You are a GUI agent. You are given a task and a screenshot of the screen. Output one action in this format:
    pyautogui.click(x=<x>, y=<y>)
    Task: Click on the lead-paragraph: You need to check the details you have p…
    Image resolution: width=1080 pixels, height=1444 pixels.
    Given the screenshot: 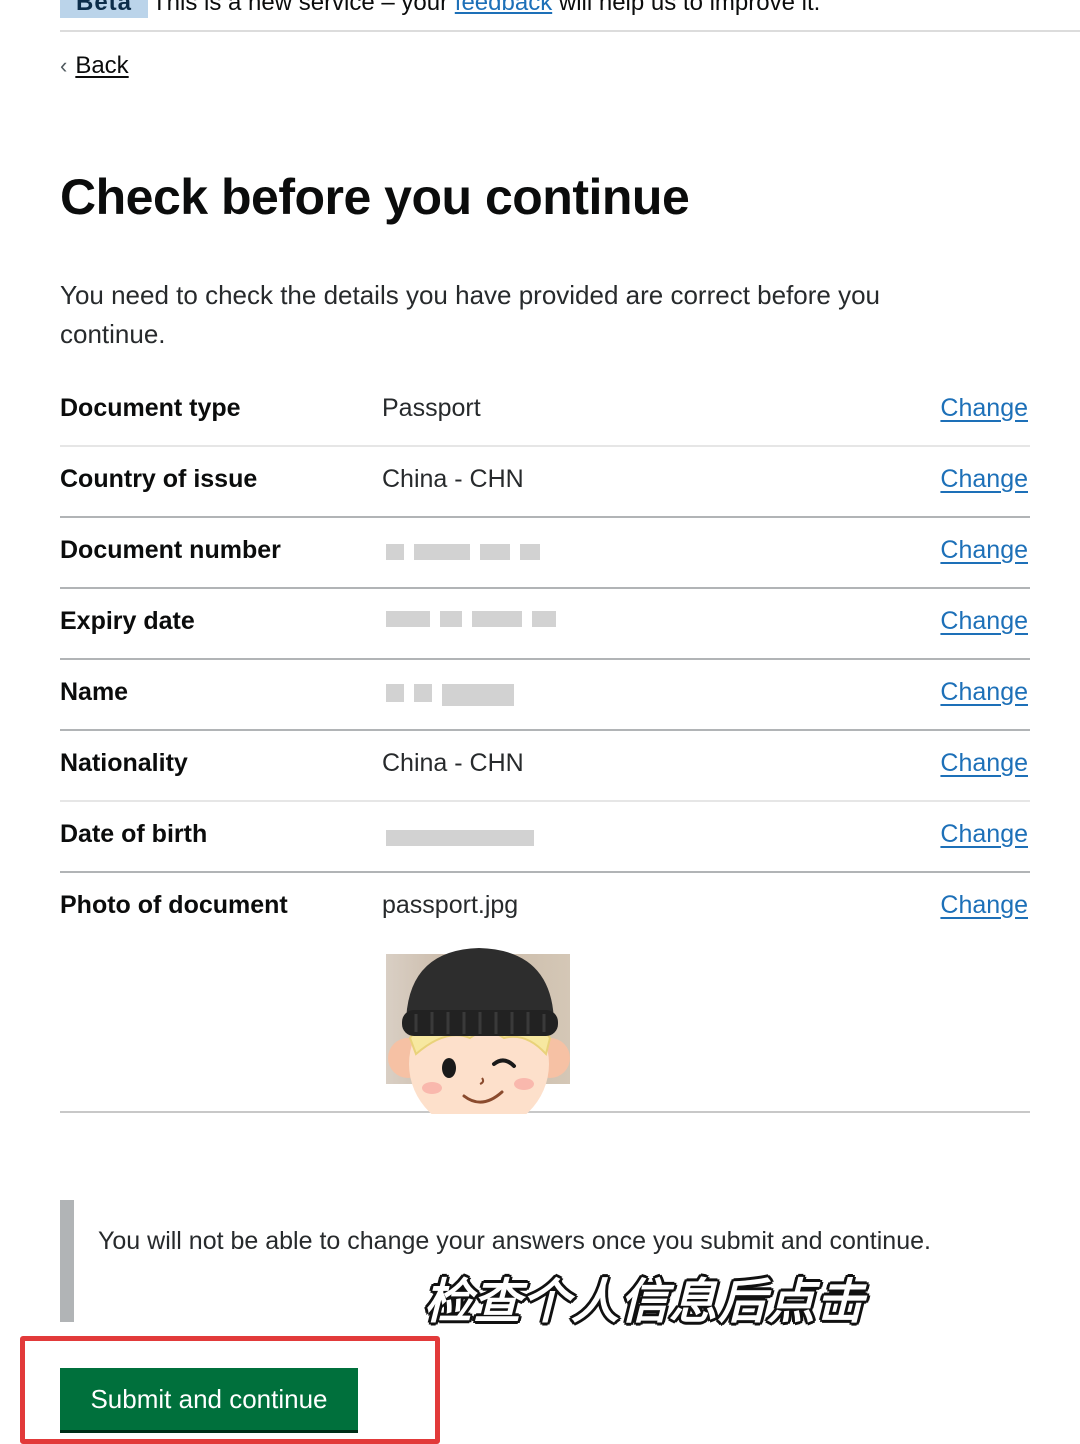 What is the action you would take?
    pyautogui.click(x=470, y=314)
    